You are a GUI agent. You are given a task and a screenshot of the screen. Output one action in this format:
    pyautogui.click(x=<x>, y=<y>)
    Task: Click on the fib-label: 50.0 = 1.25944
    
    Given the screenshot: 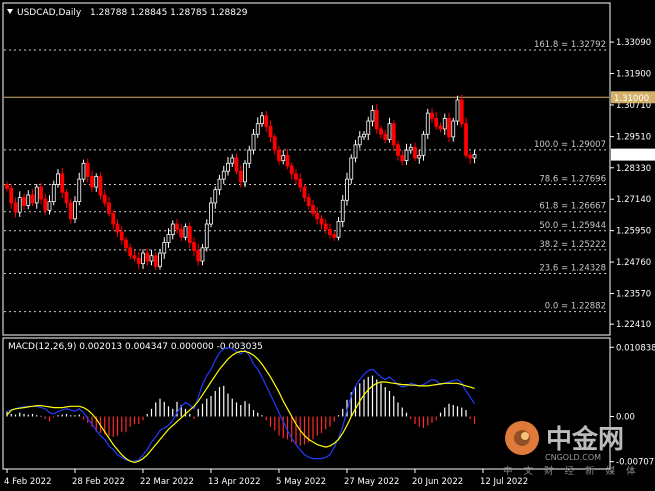 What is the action you would take?
    pyautogui.click(x=572, y=226)
    